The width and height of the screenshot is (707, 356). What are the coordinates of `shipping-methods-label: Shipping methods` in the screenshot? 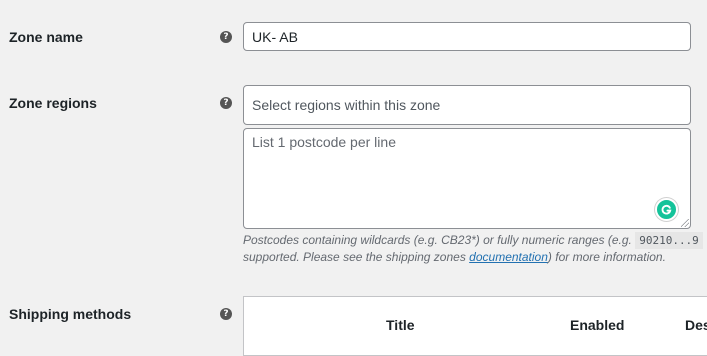 It's located at (70, 314).